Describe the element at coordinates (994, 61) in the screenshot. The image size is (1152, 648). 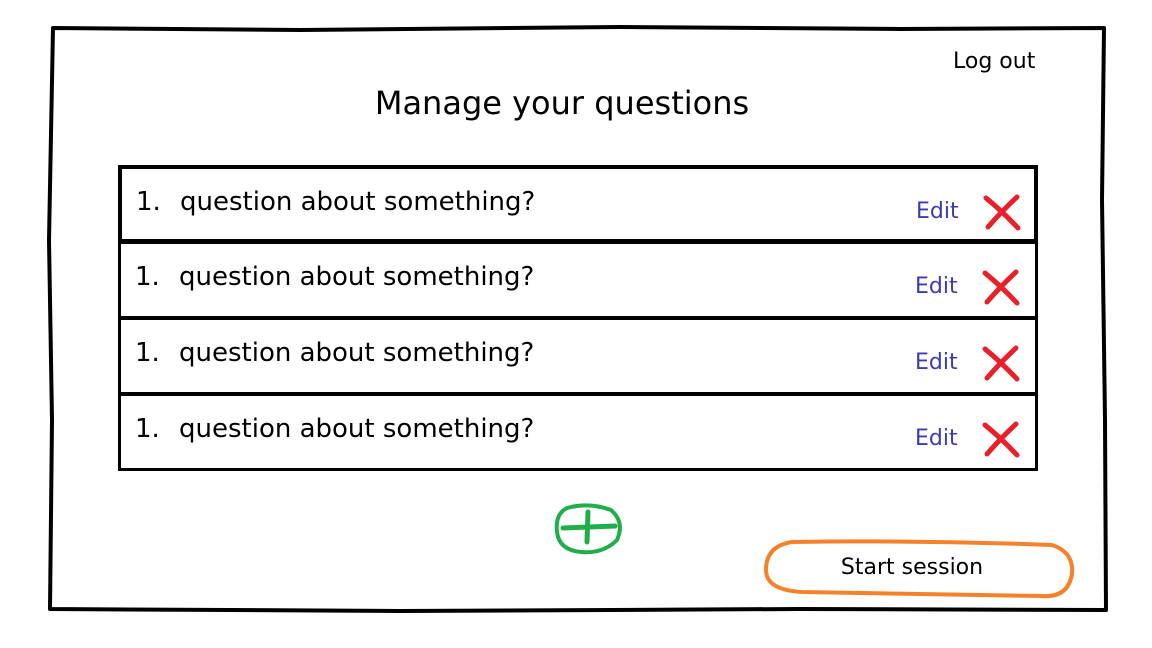
I see `logout-link: Log out` at that location.